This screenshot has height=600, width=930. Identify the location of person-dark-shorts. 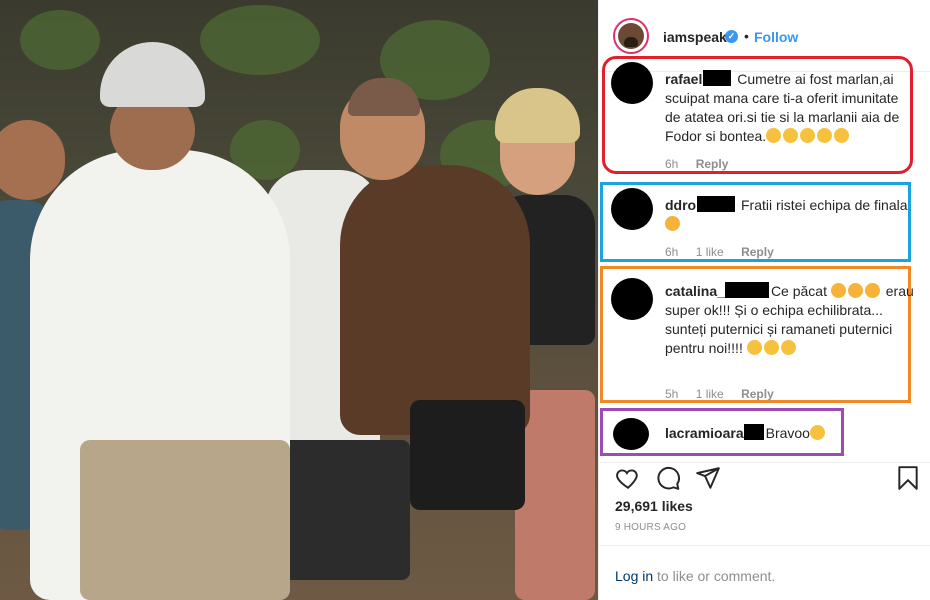
(340, 510).